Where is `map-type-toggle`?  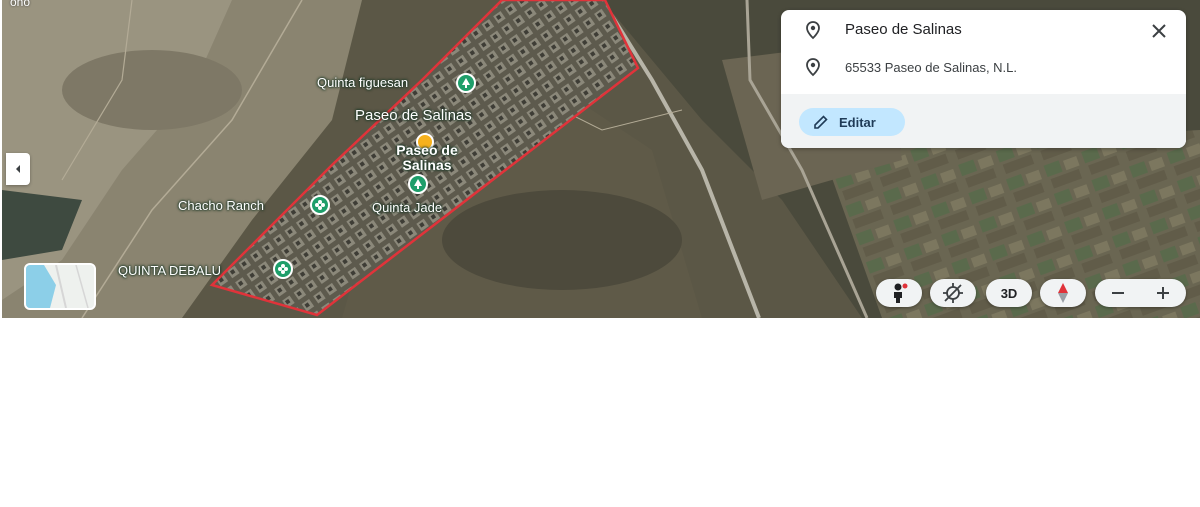 map-type-toggle is located at coordinates (60, 286).